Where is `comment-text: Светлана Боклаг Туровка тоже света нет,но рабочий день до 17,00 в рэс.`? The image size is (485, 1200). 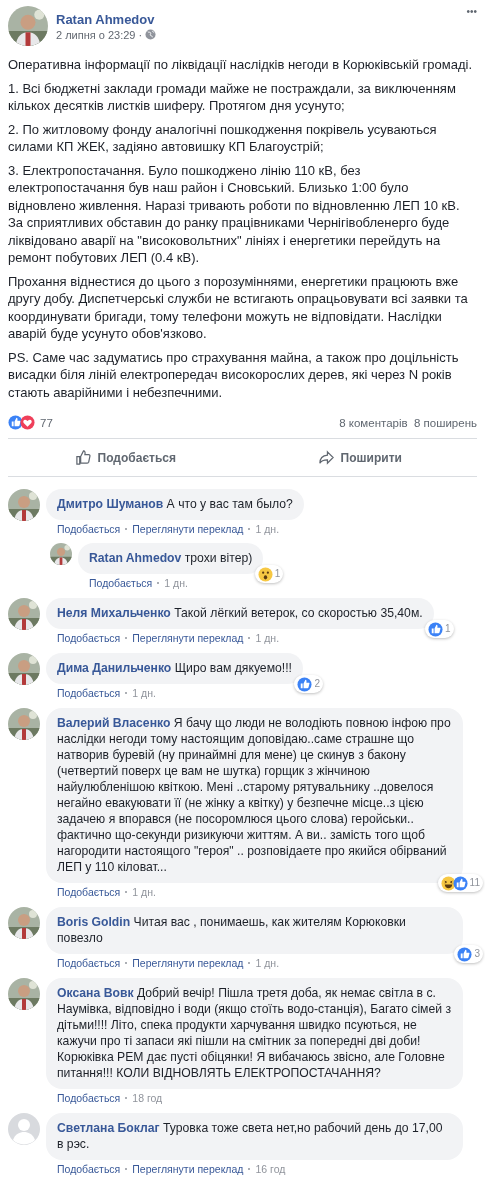 comment-text: Светлана Боклаг Туровка тоже света нет,но рабочий день до 17,00 в рэс. is located at coordinates (250, 1136).